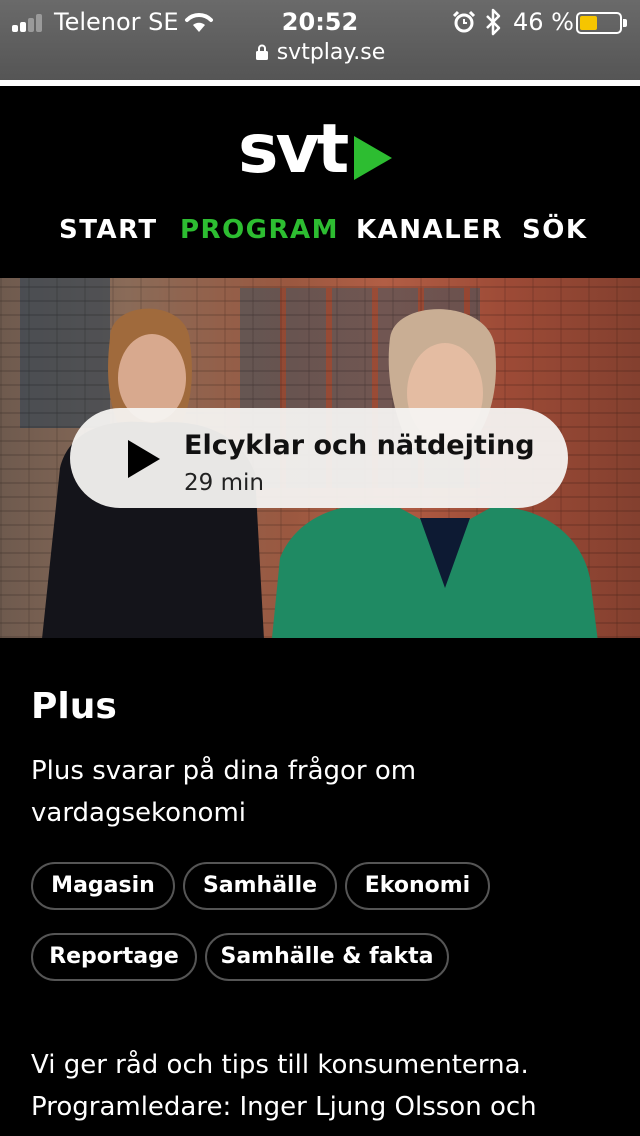 The image size is (640, 1136). Describe the element at coordinates (493, 22) in the screenshot. I see `bluetooth-icon` at that location.